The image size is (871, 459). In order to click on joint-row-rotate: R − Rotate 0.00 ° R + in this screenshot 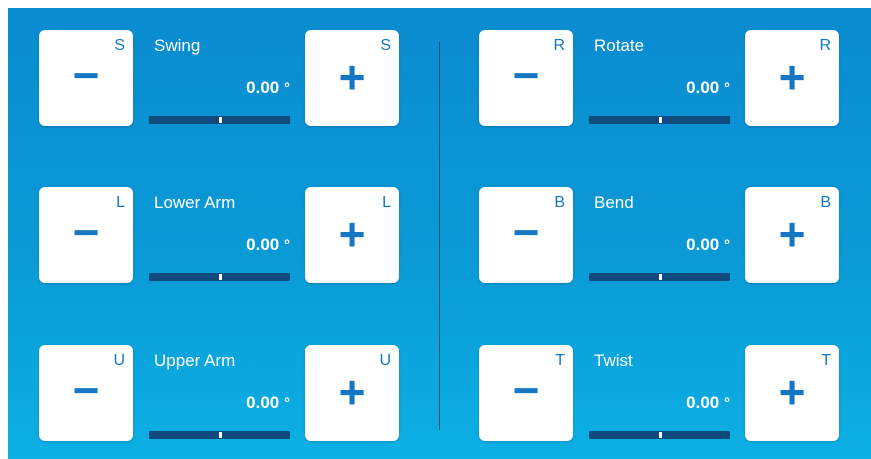, I will do `click(675, 78)`.